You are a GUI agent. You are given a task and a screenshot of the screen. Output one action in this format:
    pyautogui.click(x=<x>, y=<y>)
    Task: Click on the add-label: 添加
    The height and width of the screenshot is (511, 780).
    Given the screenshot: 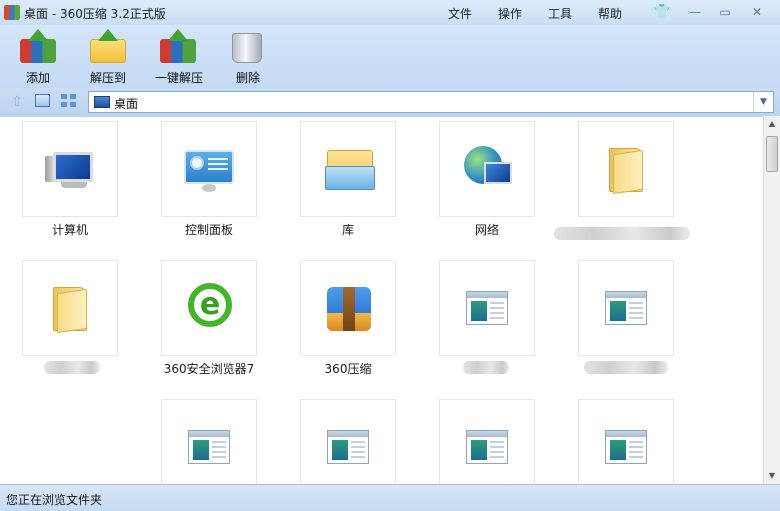 What is the action you would take?
    pyautogui.click(x=37, y=78)
    